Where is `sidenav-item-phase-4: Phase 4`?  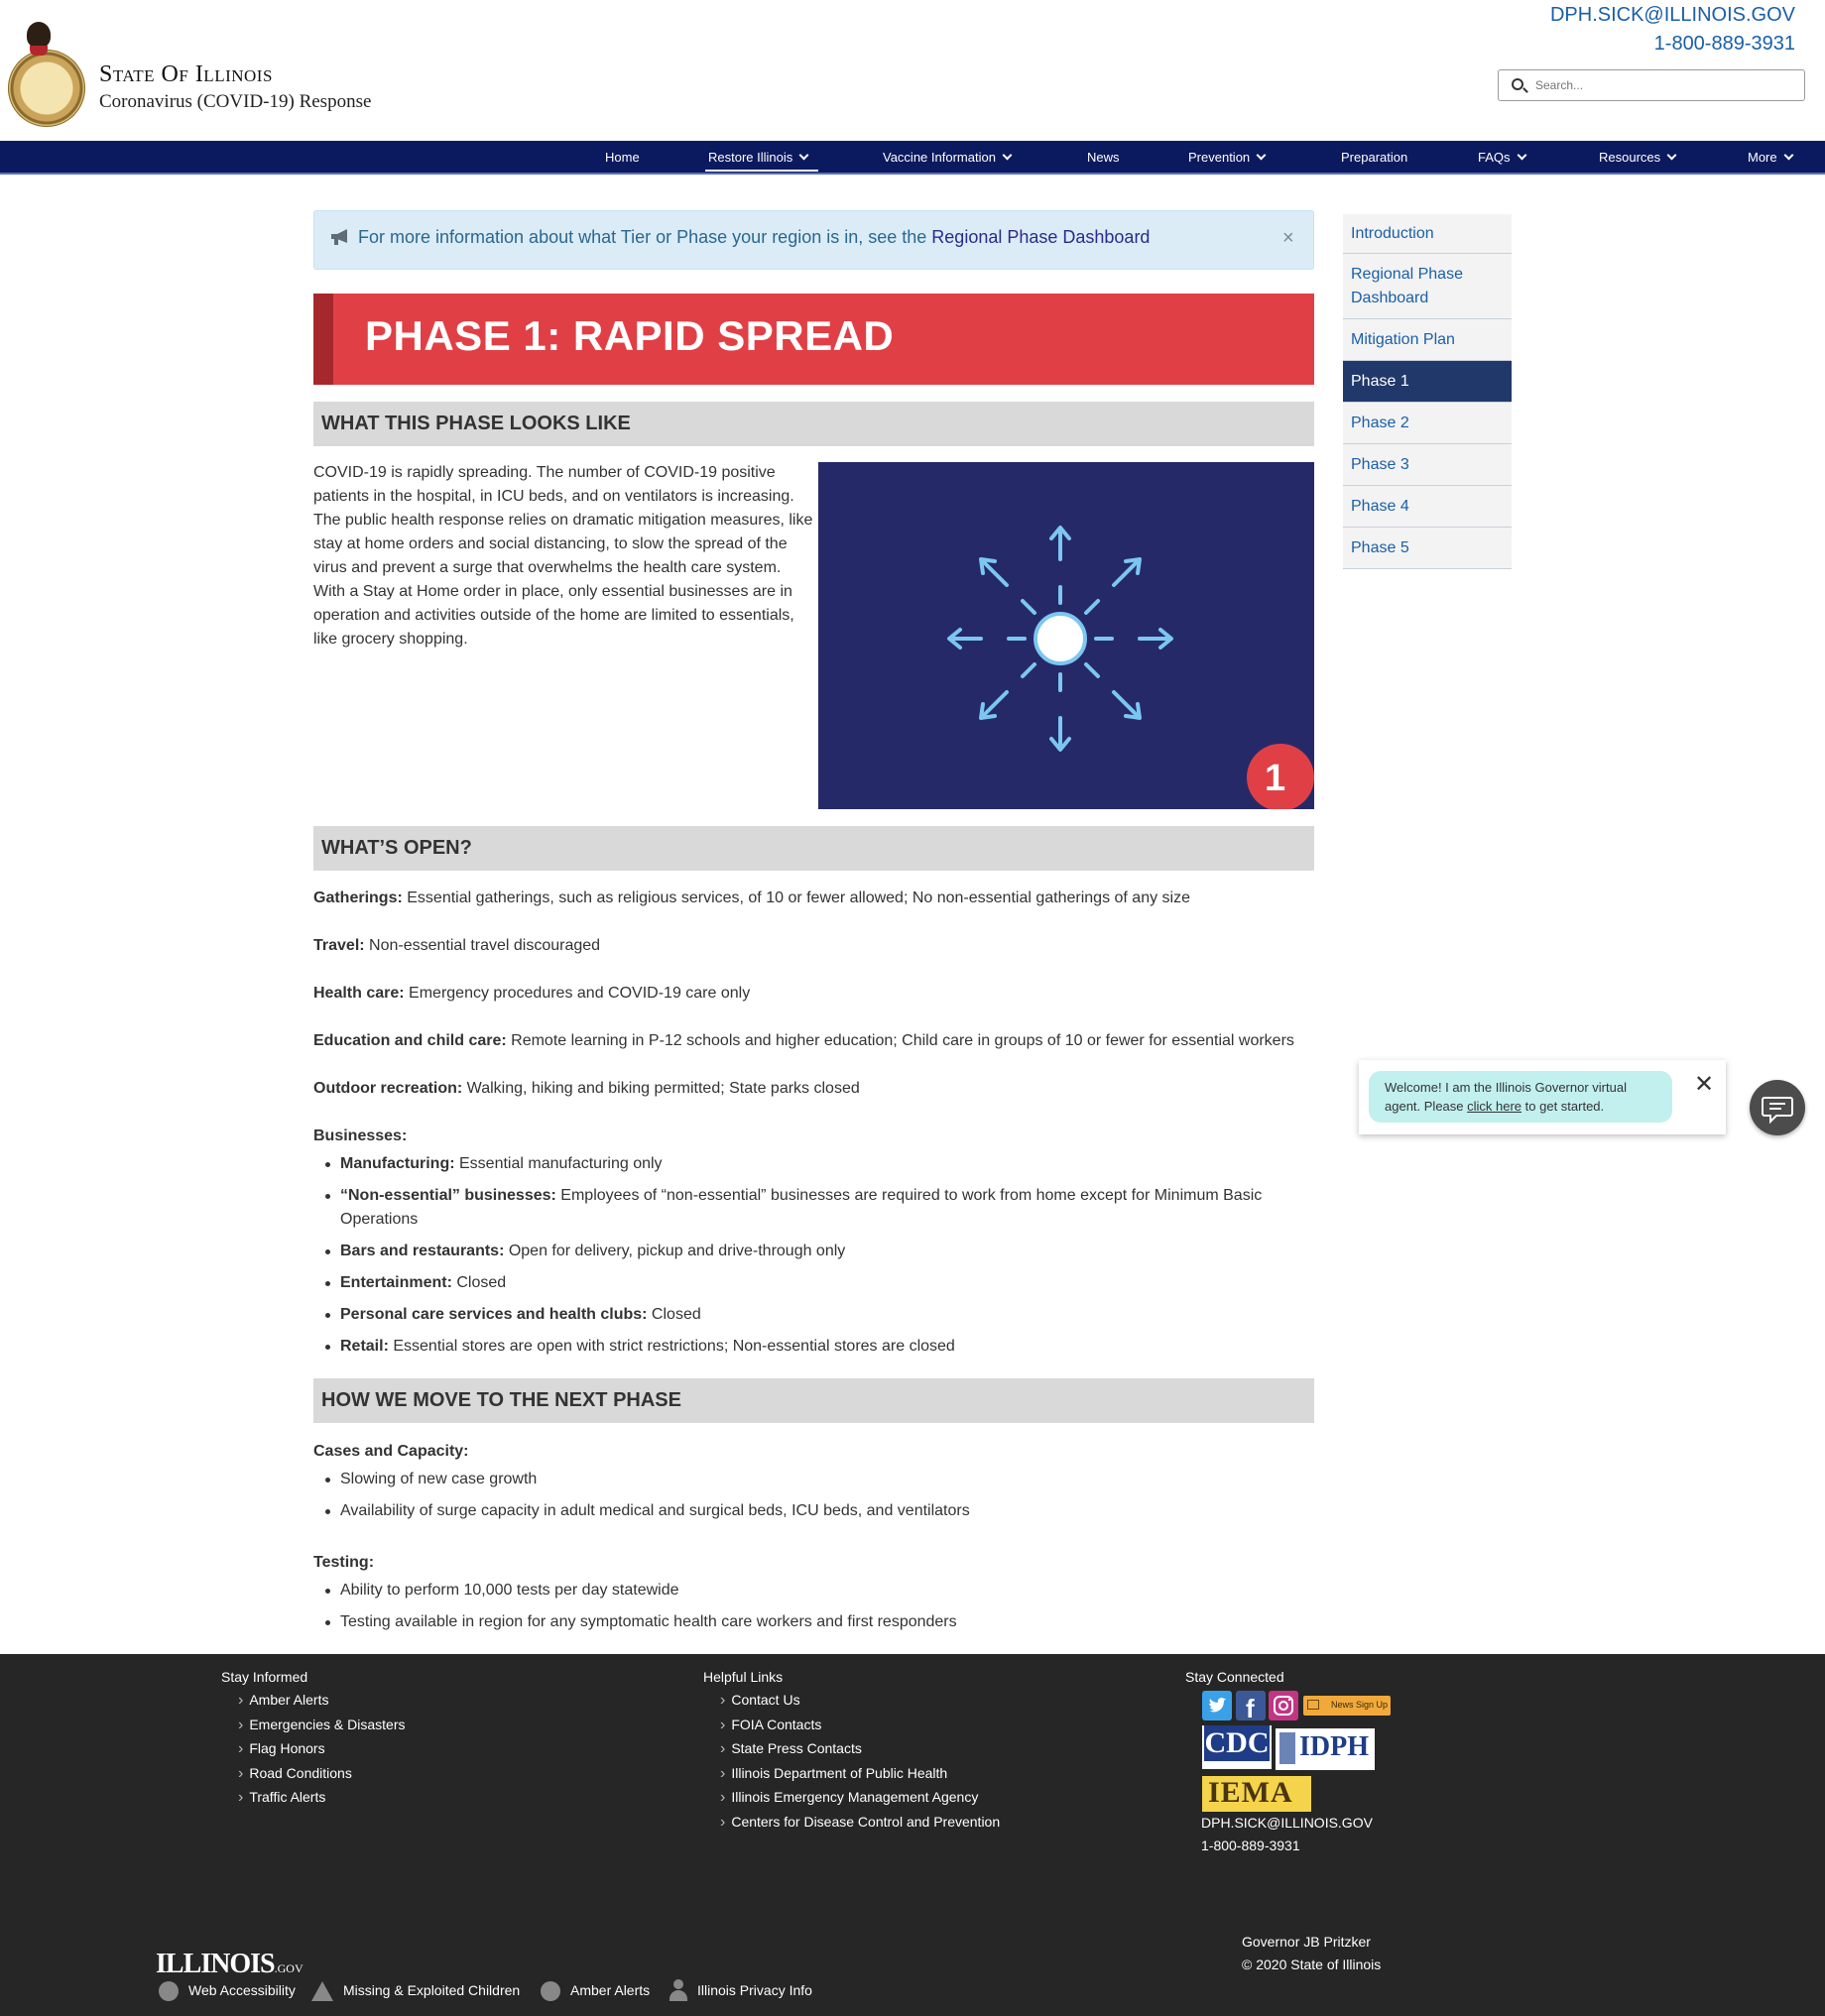 sidenav-item-phase-4: Phase 4 is located at coordinates (1427, 507).